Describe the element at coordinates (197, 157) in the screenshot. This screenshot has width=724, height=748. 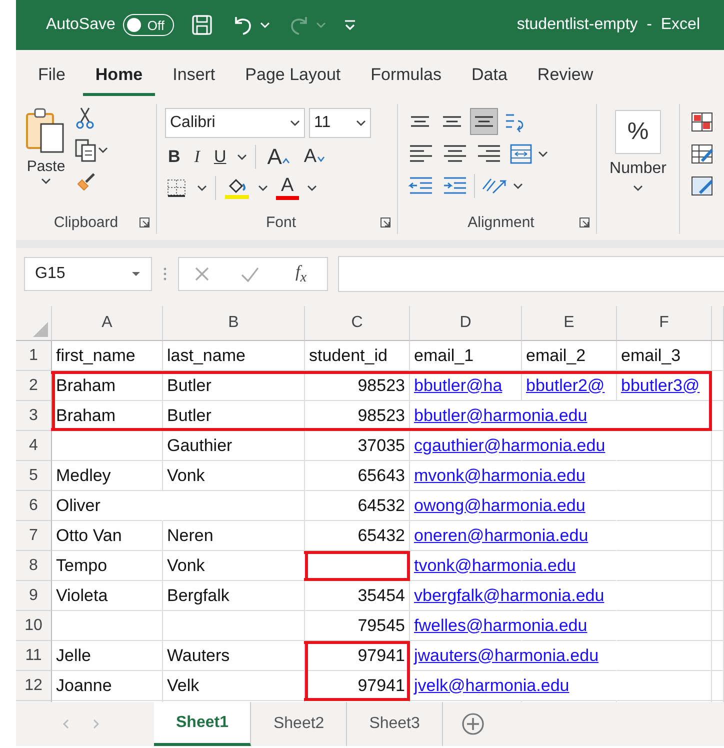
I see `italic-button: I` at that location.